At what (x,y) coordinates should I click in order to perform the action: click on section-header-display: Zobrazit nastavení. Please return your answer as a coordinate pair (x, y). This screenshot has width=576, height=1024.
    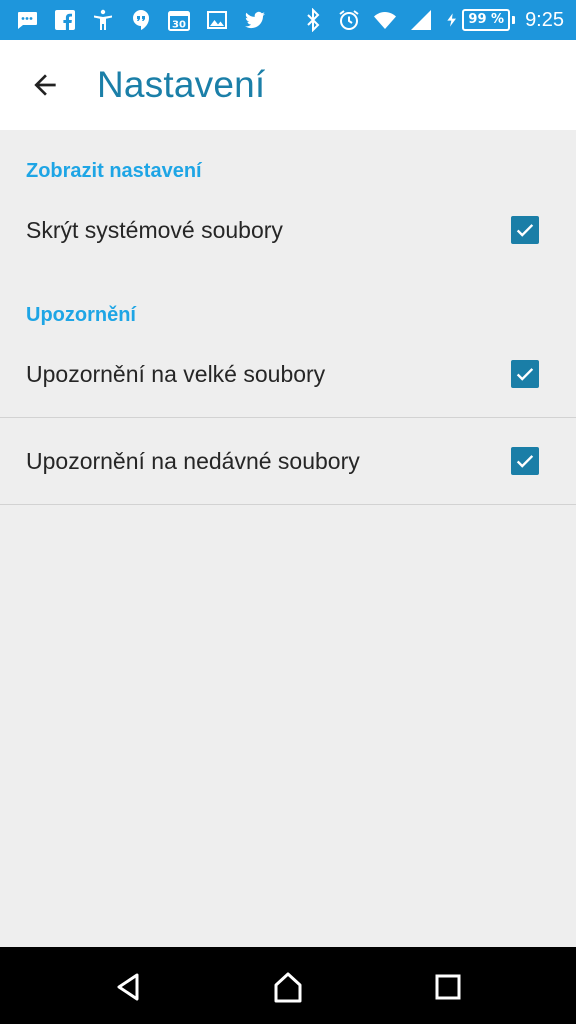
    Looking at the image, I should click on (114, 171).